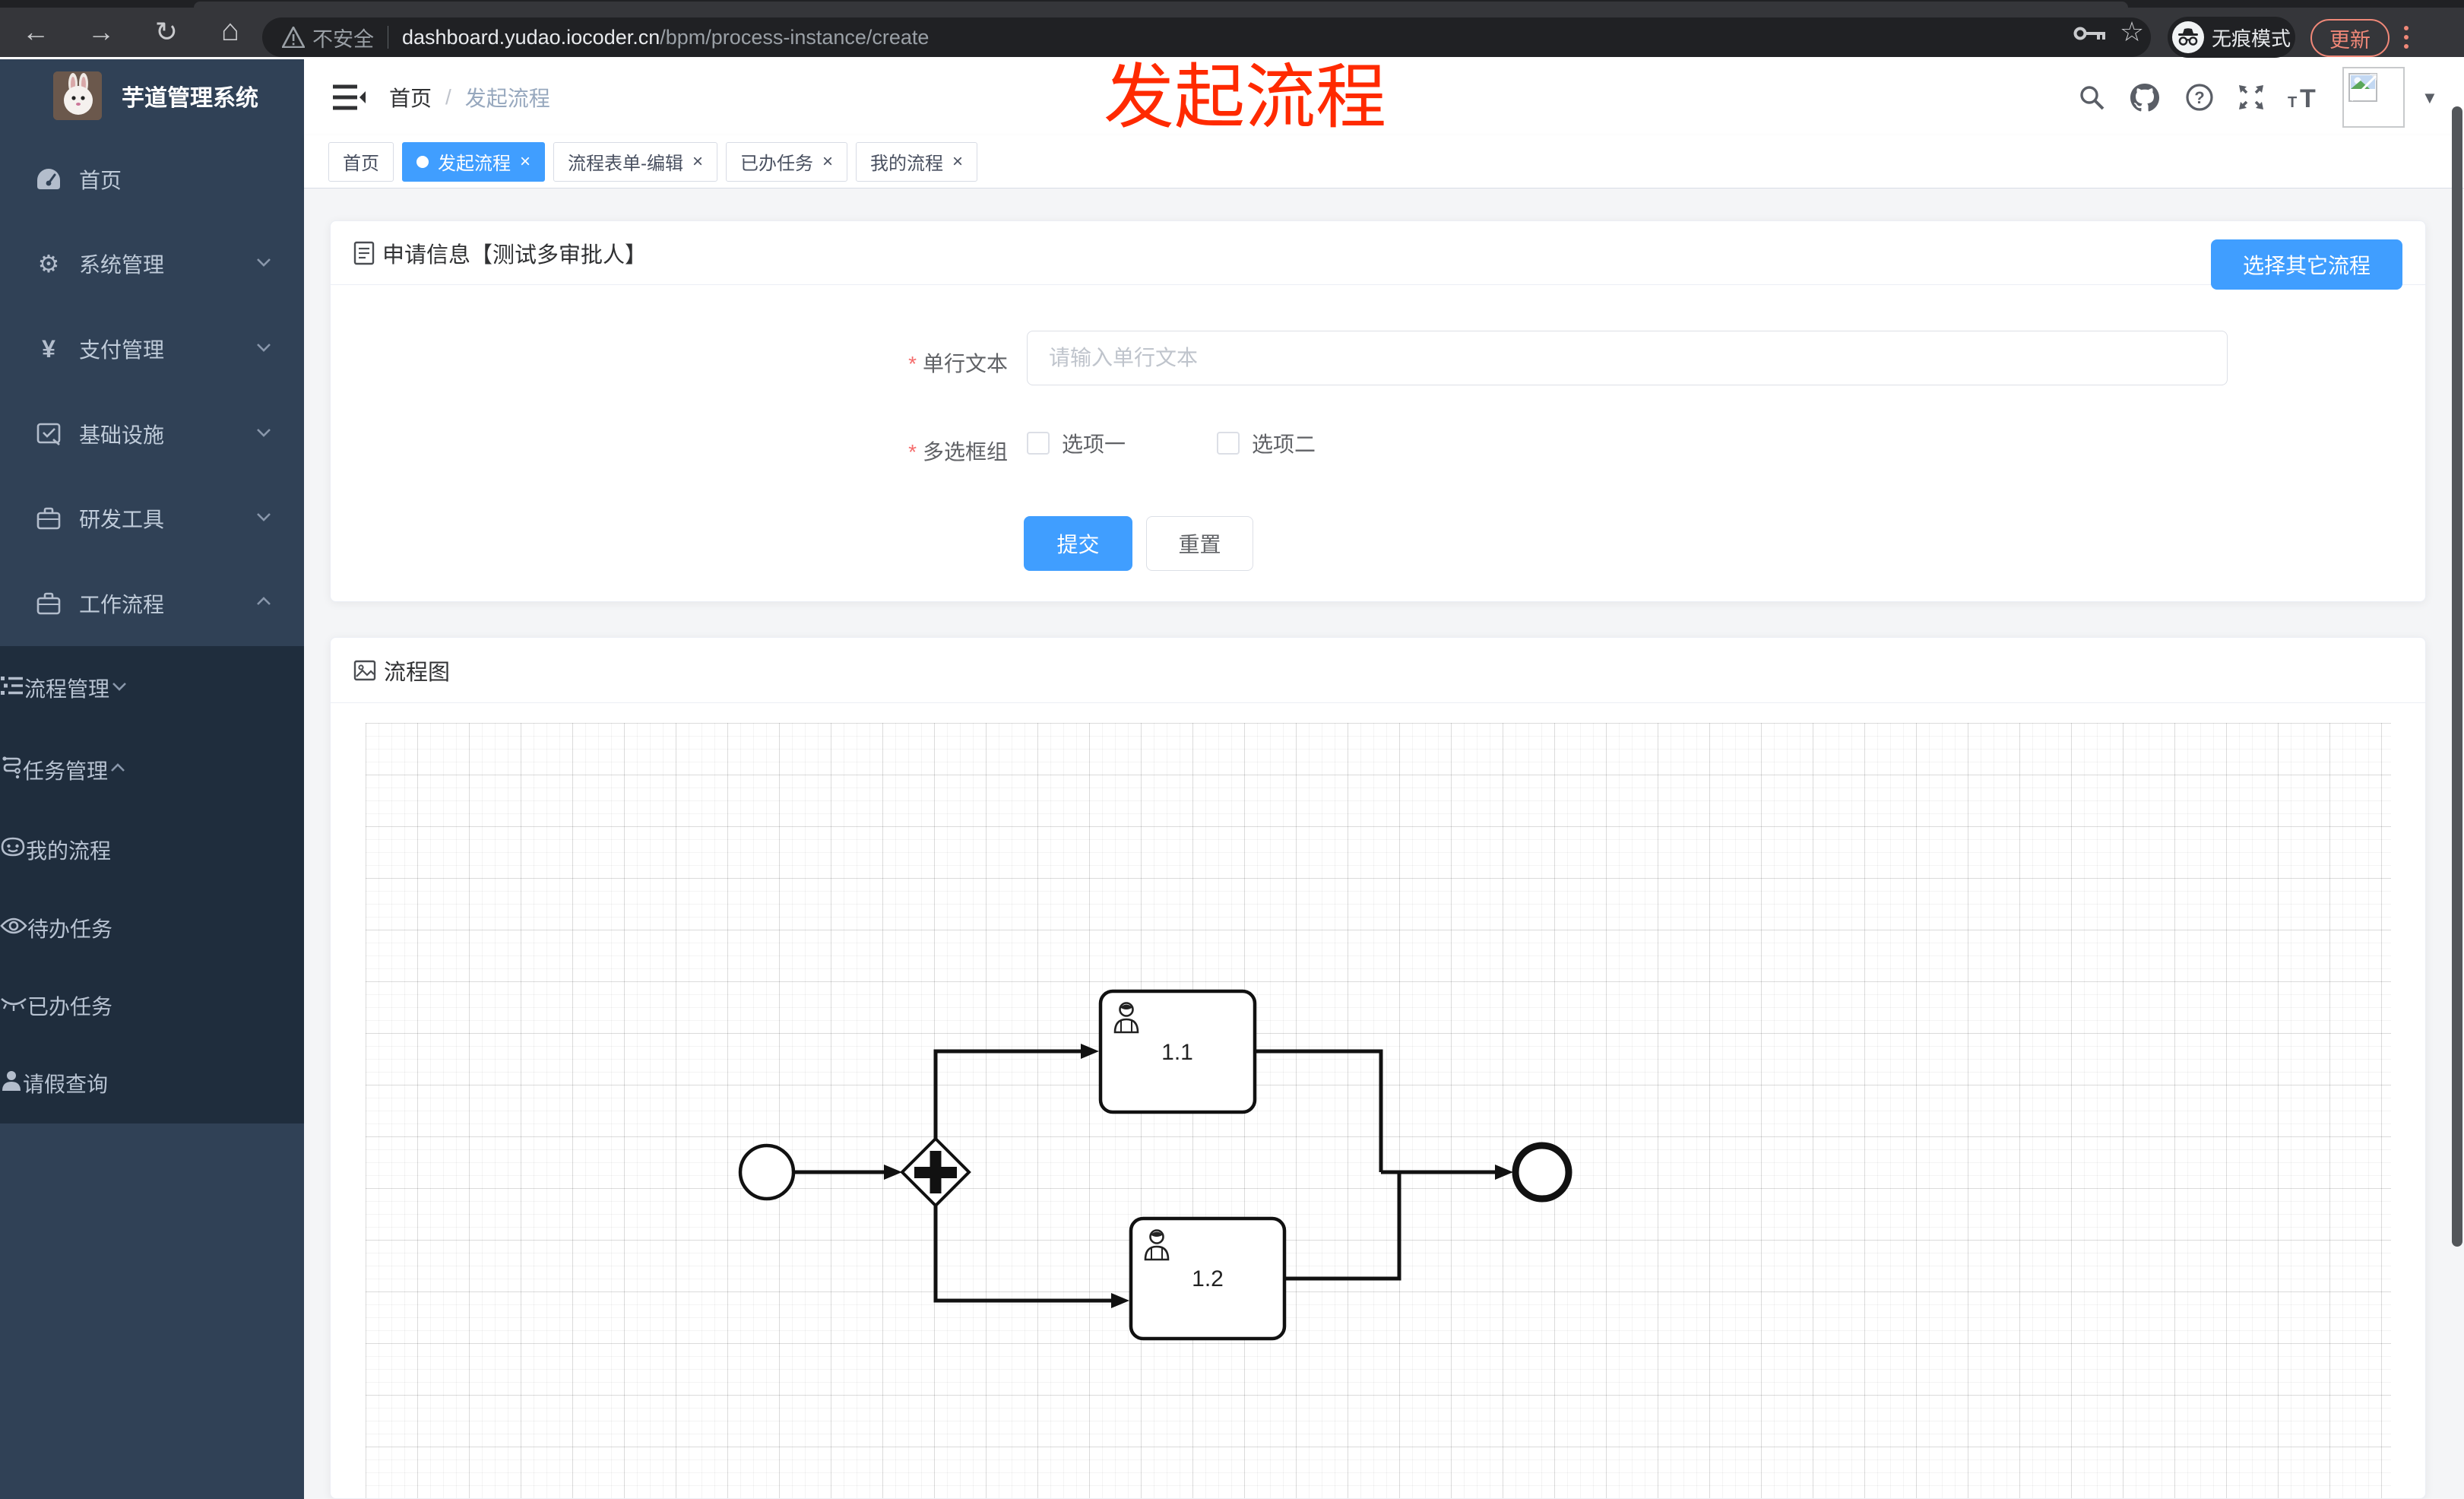  I want to click on tag-create-process: 发起流程 ×, so click(474, 162).